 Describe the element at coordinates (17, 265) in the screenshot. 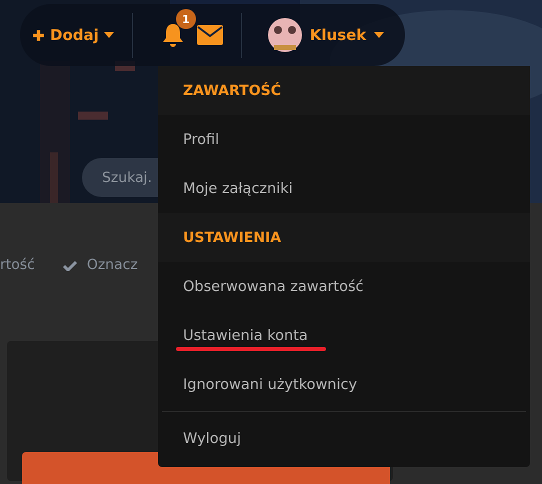

I see `toolbar-link: rtość` at that location.